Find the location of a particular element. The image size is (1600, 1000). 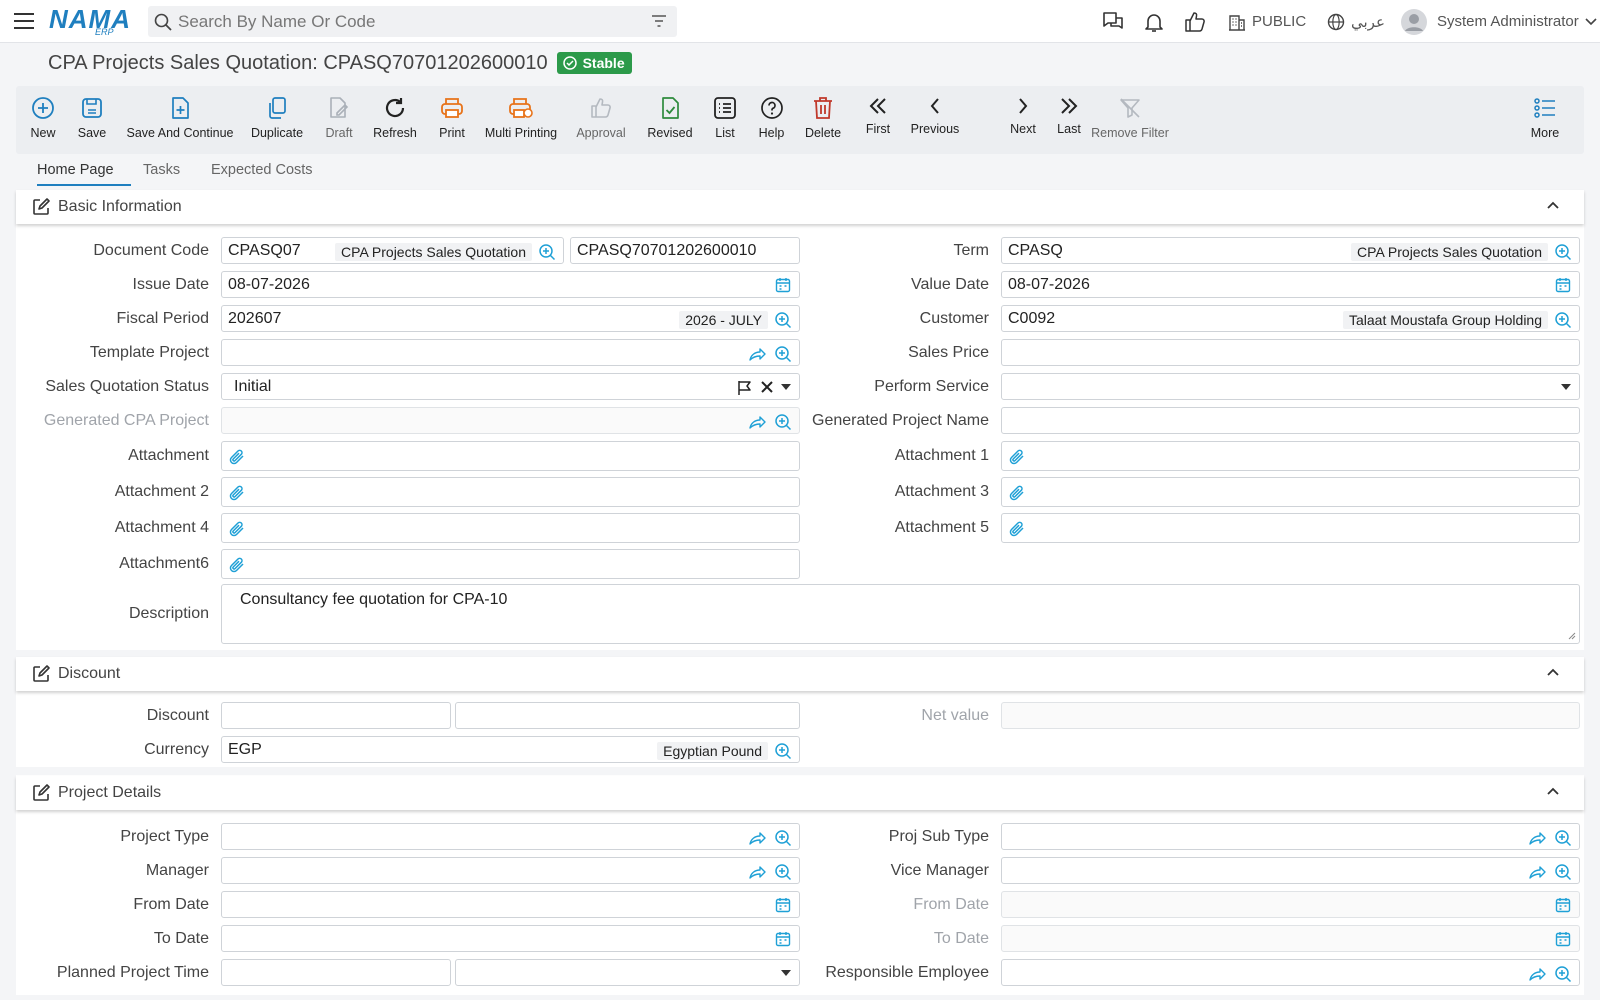

document-code-field: CPASQ07 CPA Projects Sales Quotation is located at coordinates (392, 250).